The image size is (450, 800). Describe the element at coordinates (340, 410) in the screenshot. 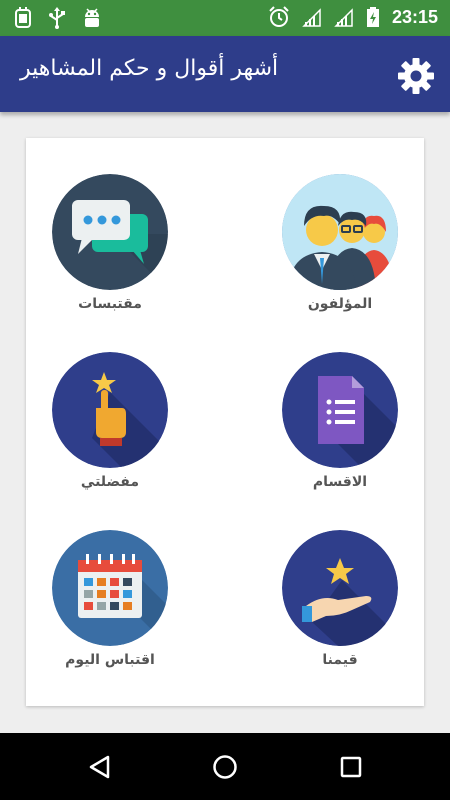

I see `document-list-icon` at that location.